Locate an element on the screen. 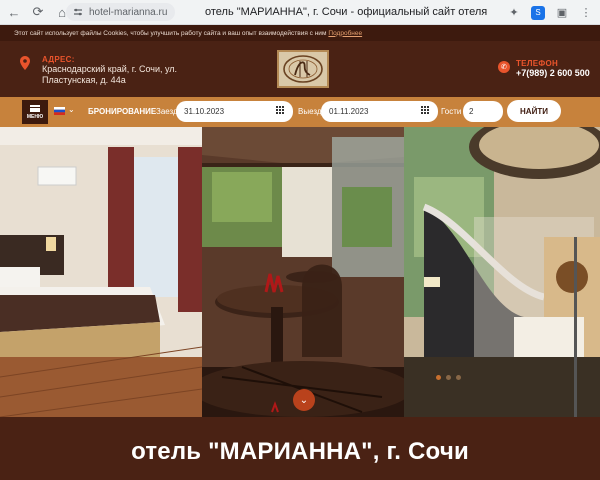  bookmark-icon: ✦ is located at coordinates (514, 13).